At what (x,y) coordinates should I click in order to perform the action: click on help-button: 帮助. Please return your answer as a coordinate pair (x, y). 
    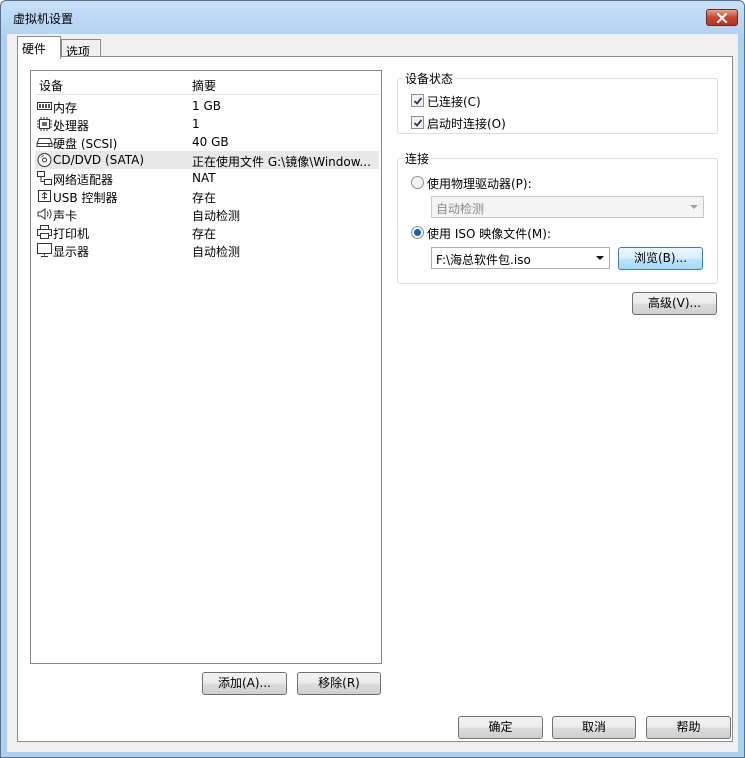
    Looking at the image, I should click on (688, 727).